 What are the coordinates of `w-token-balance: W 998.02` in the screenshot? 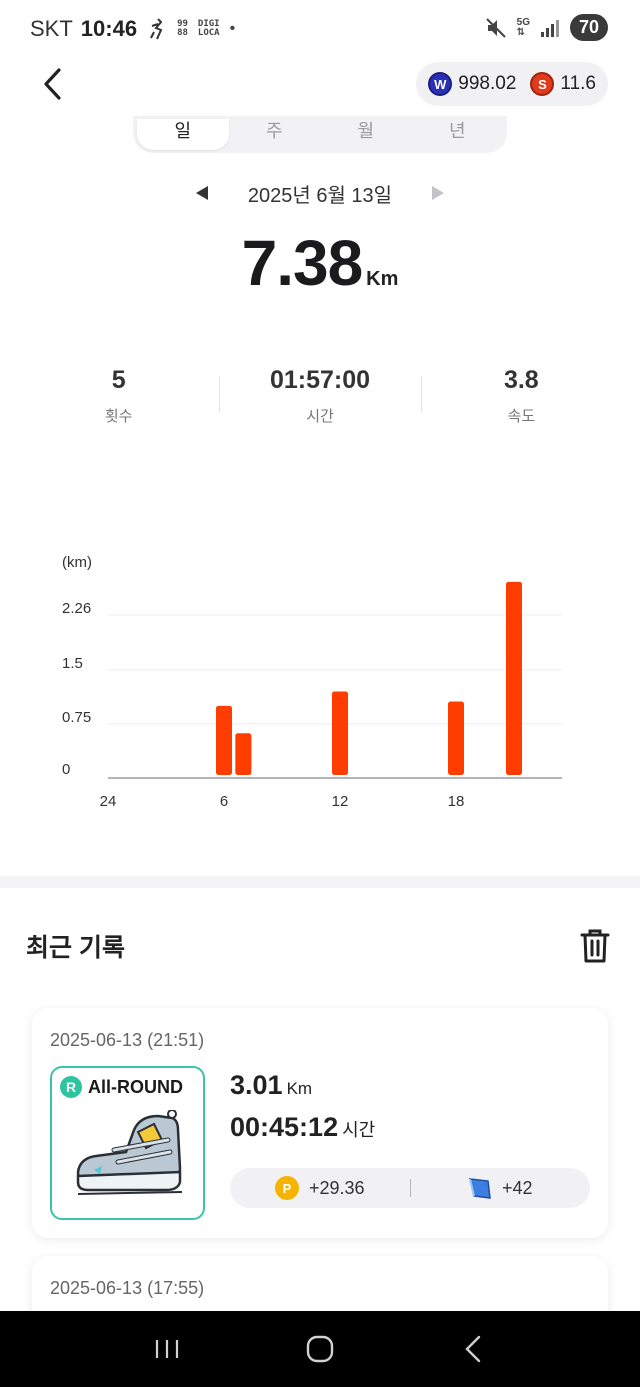 It's located at (472, 84).